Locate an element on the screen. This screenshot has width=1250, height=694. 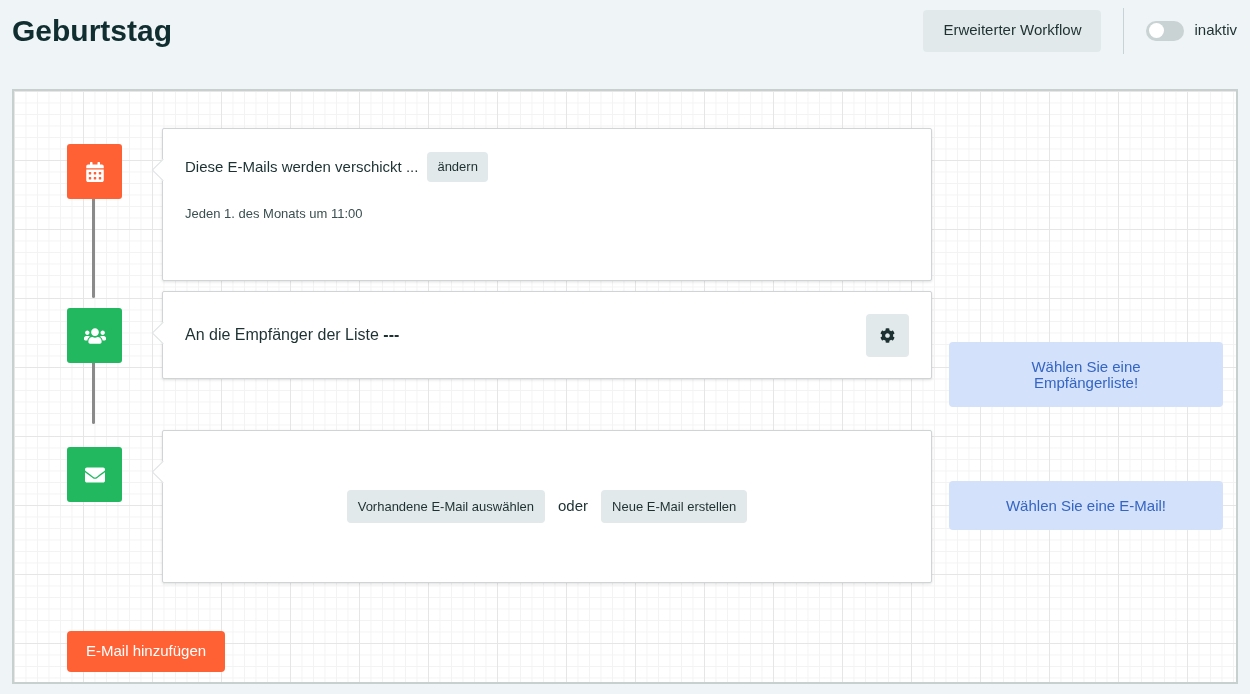
toggle-switch is located at coordinates (1165, 30).